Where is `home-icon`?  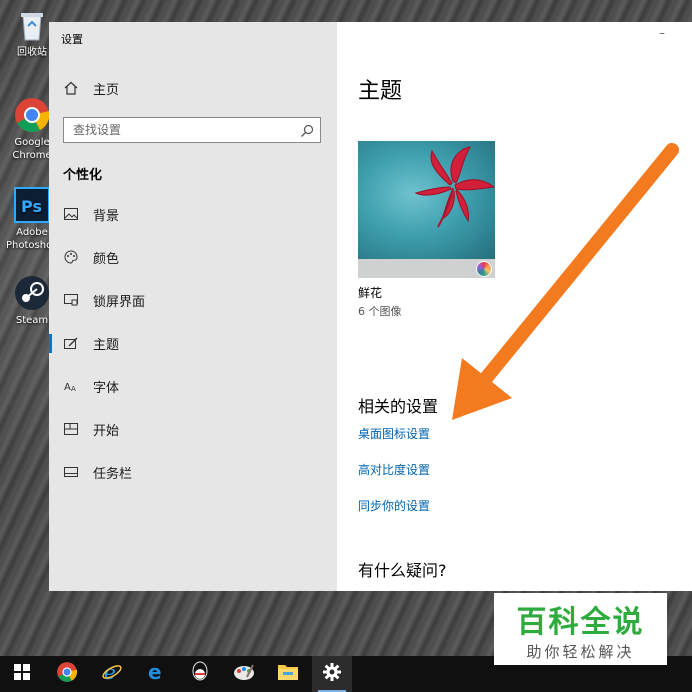 home-icon is located at coordinates (71, 88).